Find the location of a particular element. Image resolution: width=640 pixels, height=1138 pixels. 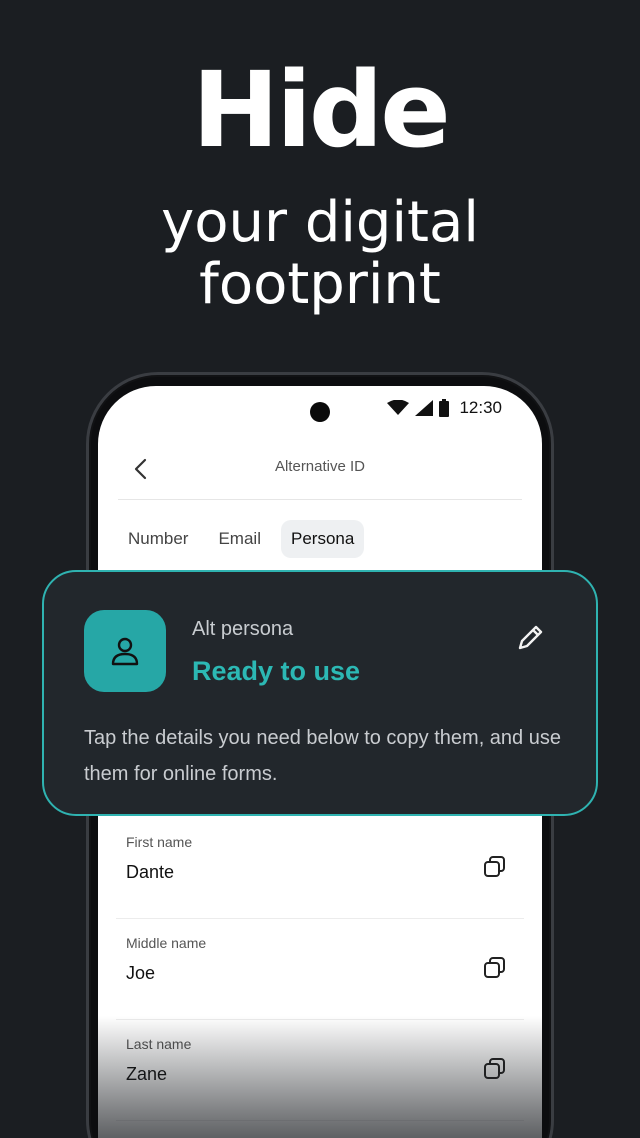

field-first-name: First name Dante is located at coordinates (320, 868).